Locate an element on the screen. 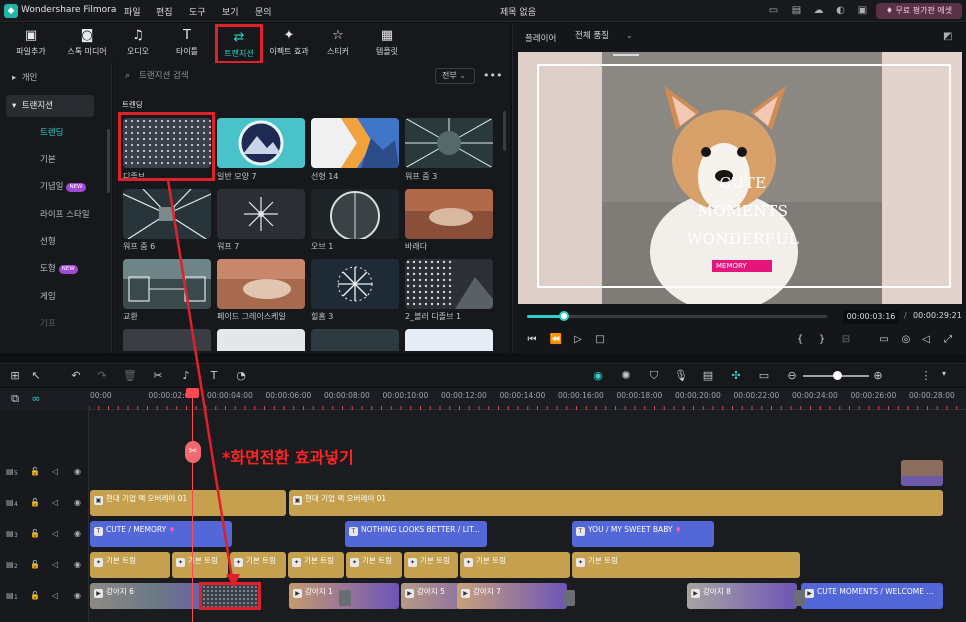 This screenshot has height=622, width=966. more-columns-icon: ⋮ is located at coordinates (926, 375).